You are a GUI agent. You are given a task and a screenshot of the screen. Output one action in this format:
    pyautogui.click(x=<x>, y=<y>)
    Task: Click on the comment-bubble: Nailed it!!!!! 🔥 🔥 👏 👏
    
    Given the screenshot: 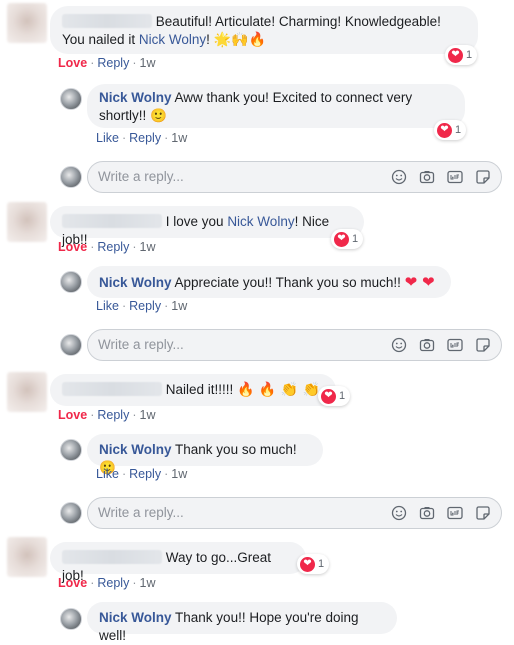 What is the action you would take?
    pyautogui.click(x=193, y=390)
    